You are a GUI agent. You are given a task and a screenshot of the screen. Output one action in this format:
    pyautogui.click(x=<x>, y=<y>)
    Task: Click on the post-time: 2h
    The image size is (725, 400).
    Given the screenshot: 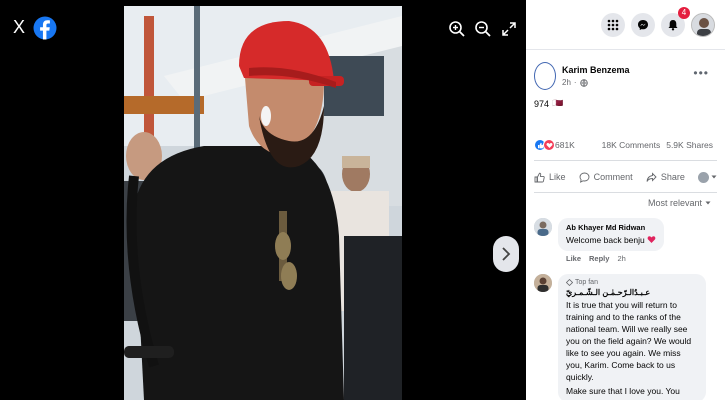 What is the action you would take?
    pyautogui.click(x=566, y=82)
    